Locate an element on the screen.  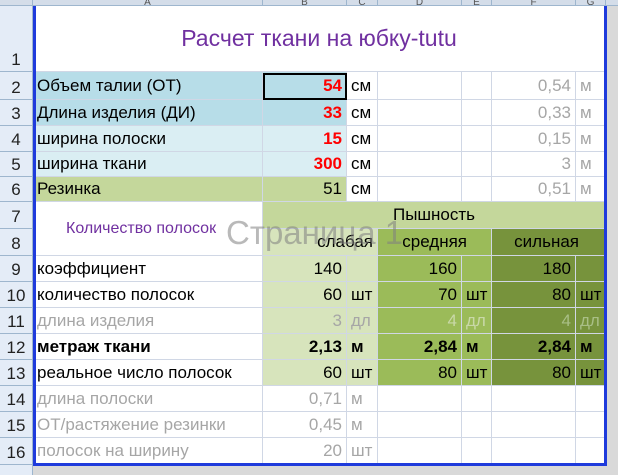
count-medium: 70 is located at coordinates (420, 295).